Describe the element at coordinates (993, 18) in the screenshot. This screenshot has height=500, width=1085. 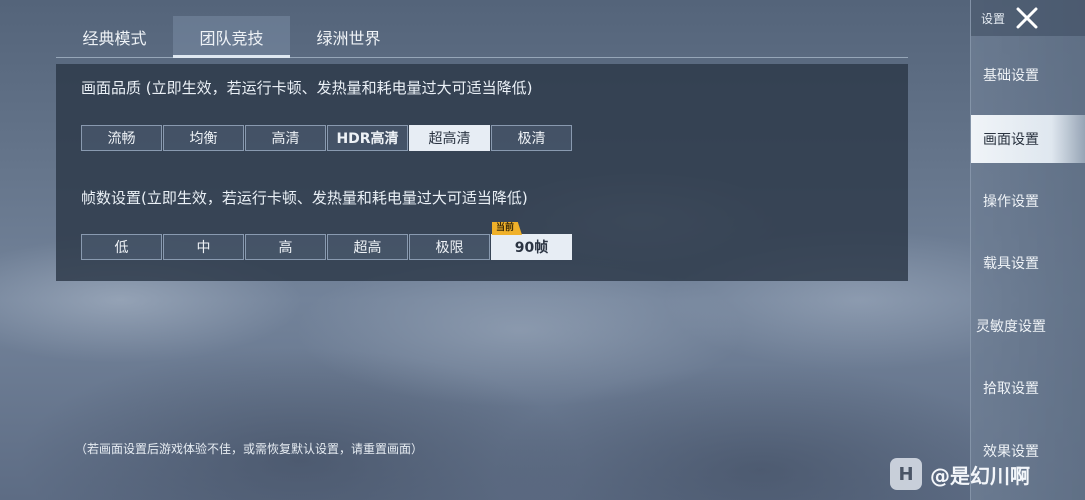
I see `sidebar-header-label: 设置` at that location.